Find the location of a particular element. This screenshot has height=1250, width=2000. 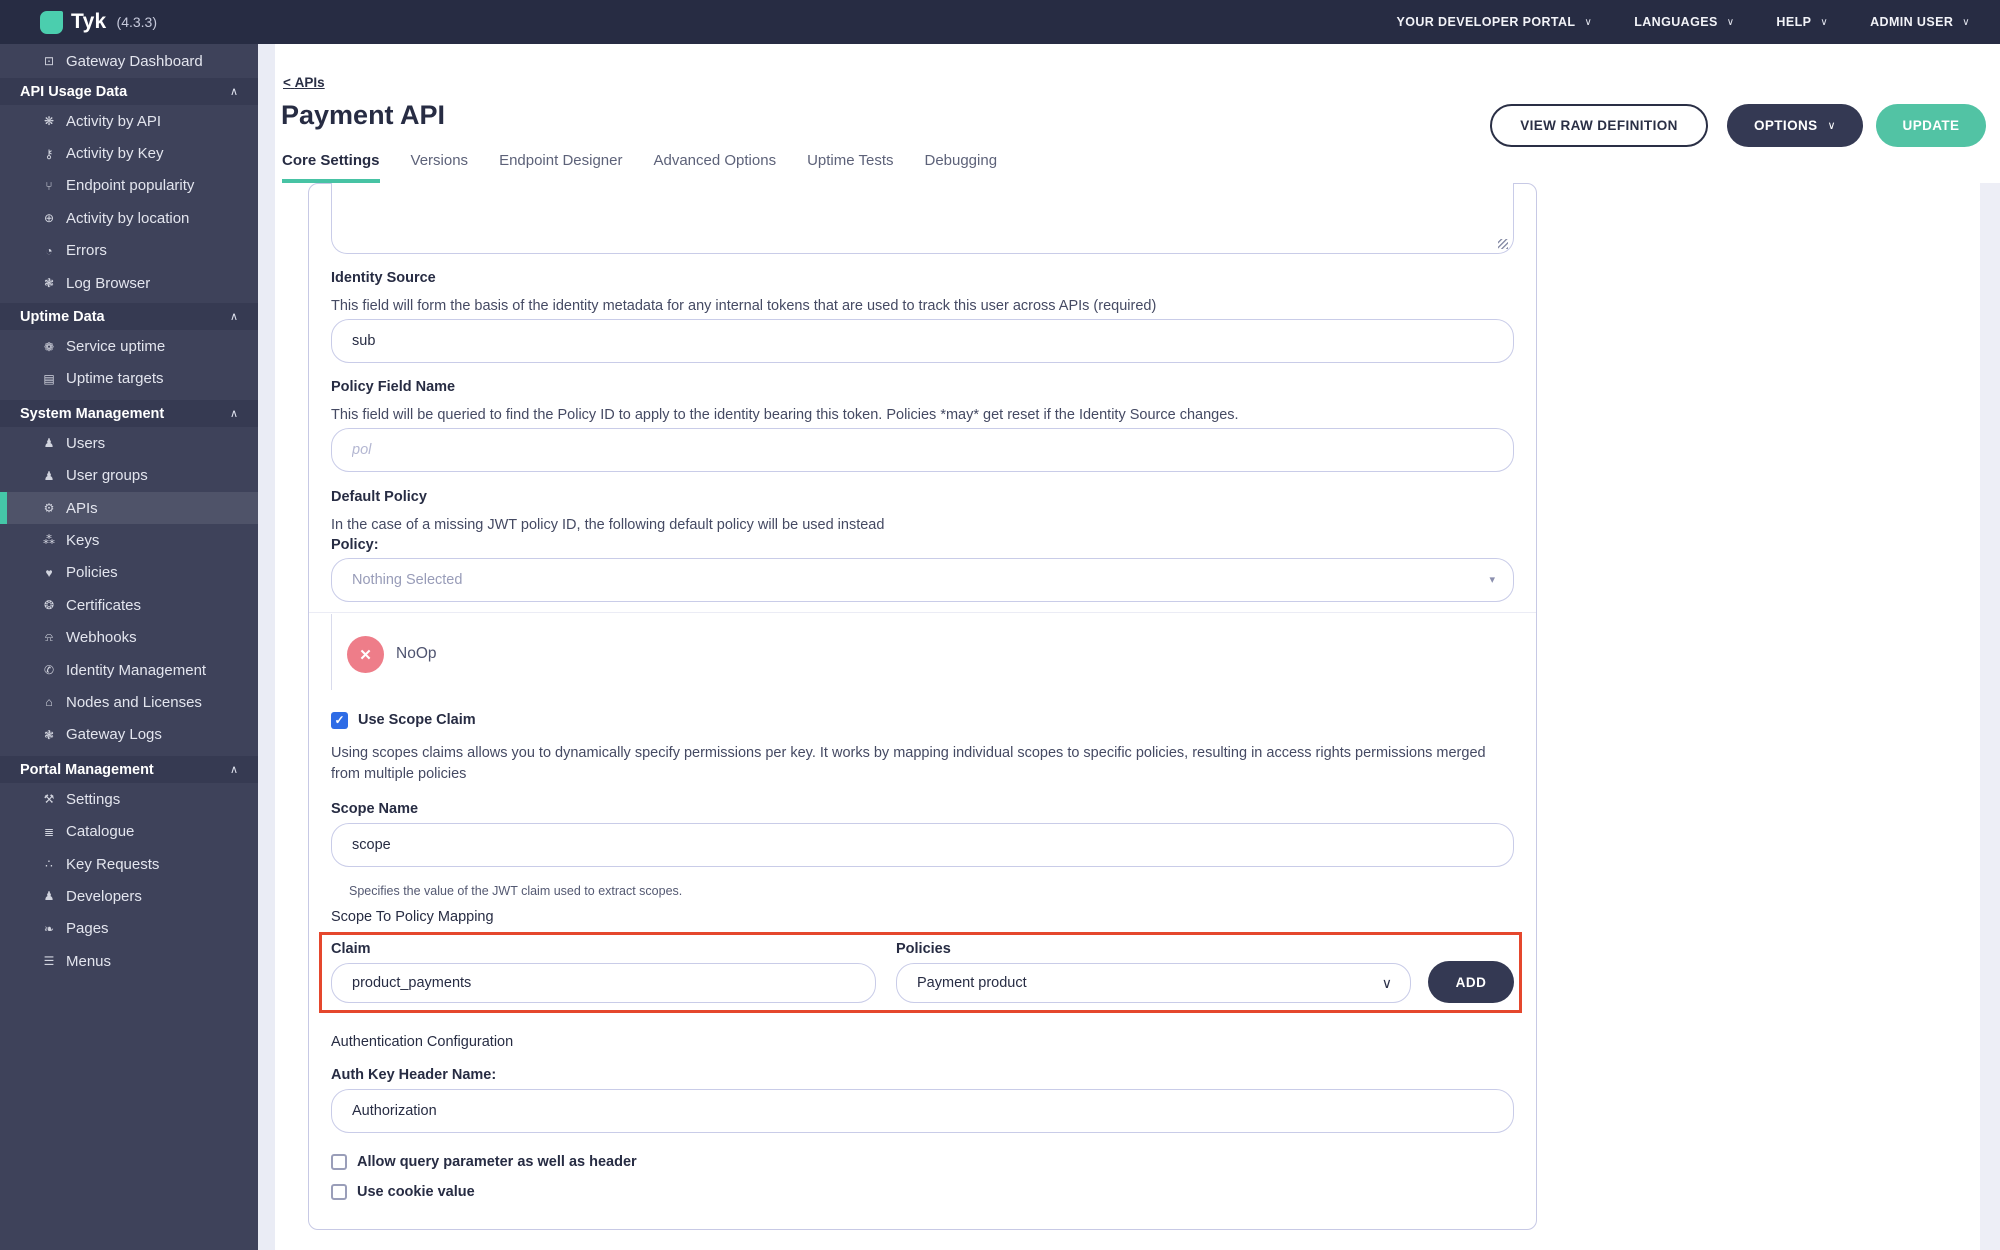

sidebar-item-identity-management: ✆ Identity Management is located at coordinates (129, 670).